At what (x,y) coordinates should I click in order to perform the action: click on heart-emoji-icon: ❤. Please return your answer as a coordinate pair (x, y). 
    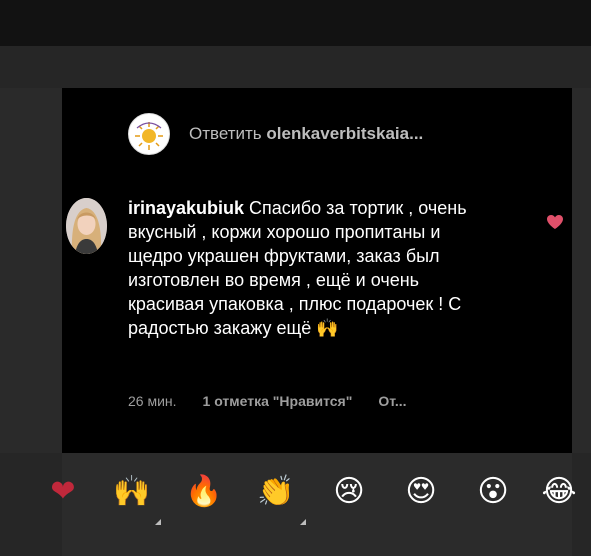
    Looking at the image, I should click on (63, 492).